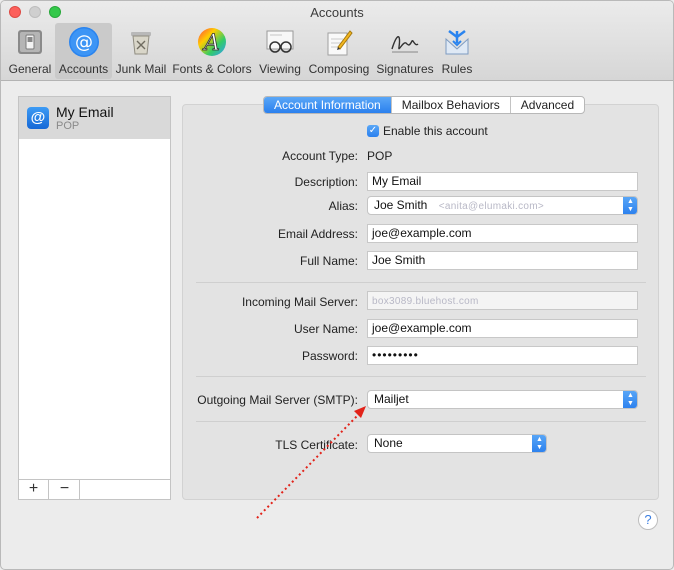  Describe the element at coordinates (311, 462) in the screenshot. I see `annotation-arrow` at that location.